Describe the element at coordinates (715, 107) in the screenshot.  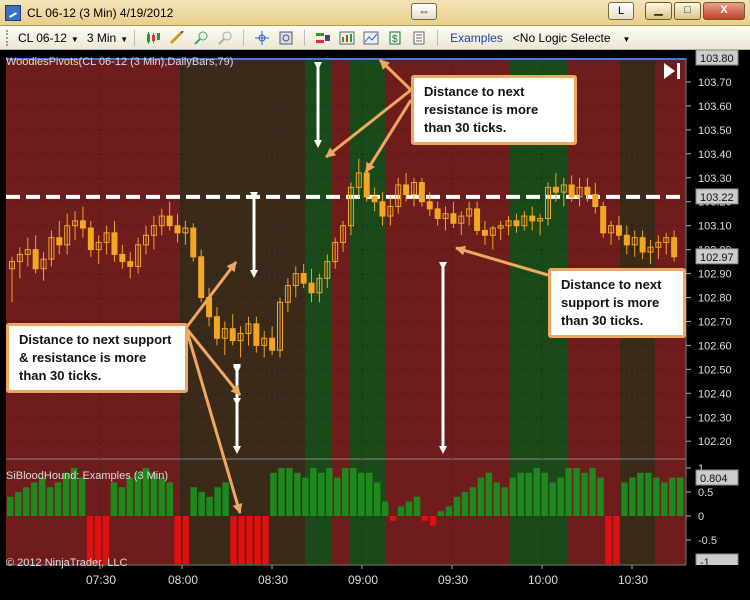
I see `y-tick-label: 103.60` at that location.